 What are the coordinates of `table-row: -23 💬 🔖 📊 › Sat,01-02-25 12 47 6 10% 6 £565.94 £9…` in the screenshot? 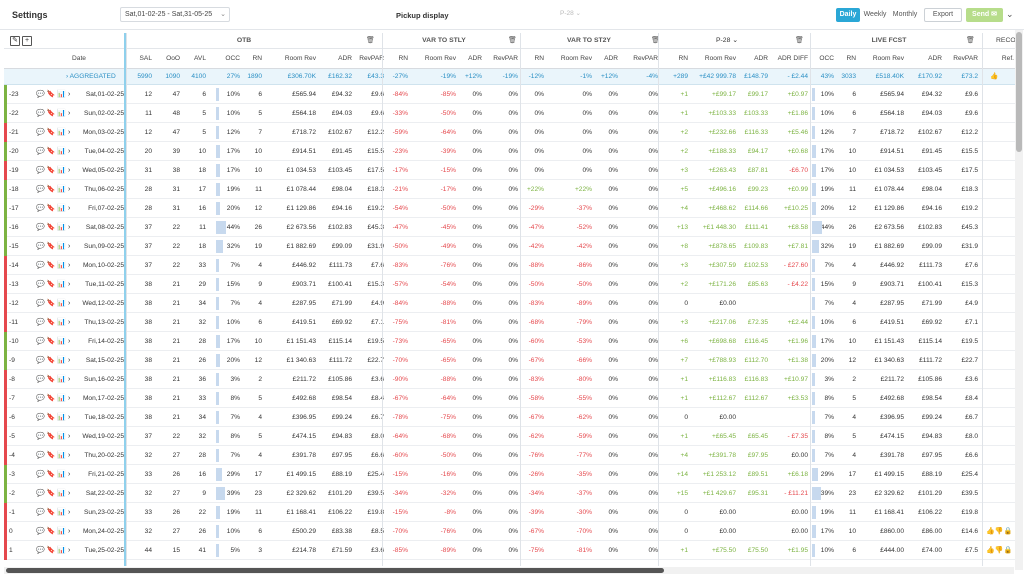 It's located at (510, 94).